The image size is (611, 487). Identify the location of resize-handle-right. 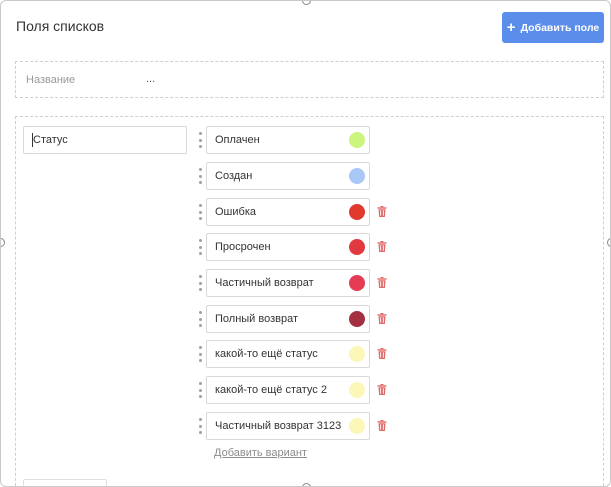
(608, 242).